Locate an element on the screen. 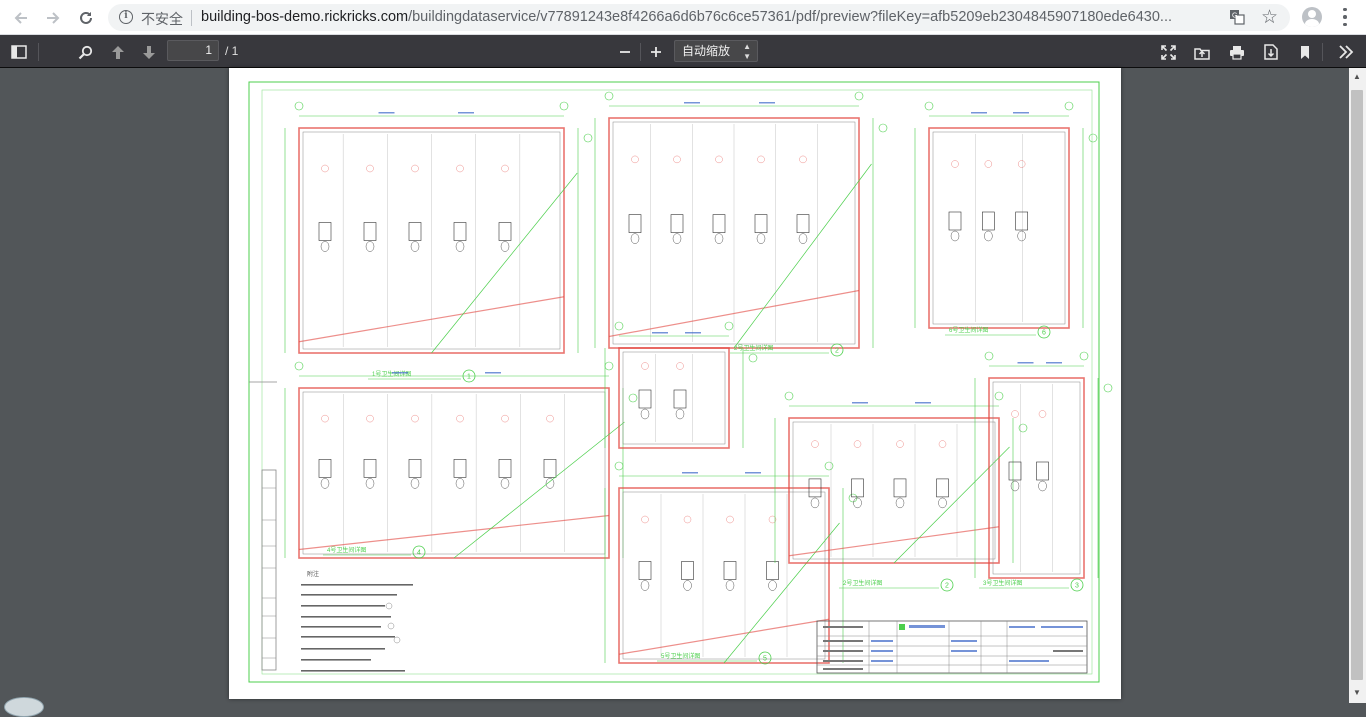  arrow-left-icon is located at coordinates (20, 18).